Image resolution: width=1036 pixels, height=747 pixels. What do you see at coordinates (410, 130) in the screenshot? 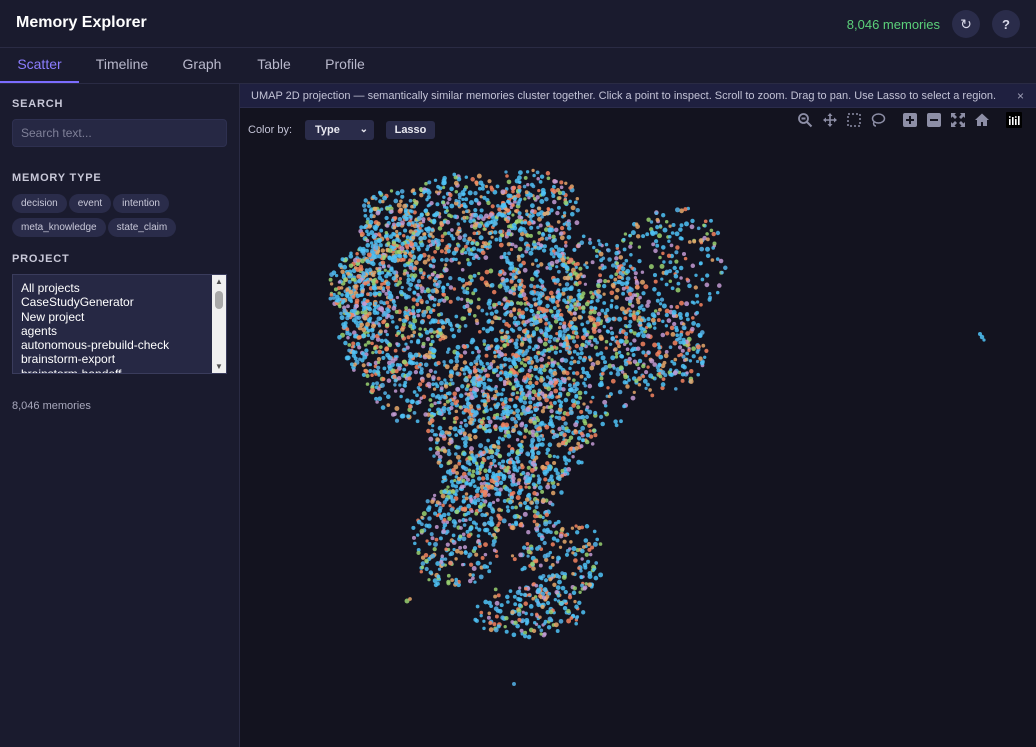
I see `lasso-button: Lasso` at bounding box center [410, 130].